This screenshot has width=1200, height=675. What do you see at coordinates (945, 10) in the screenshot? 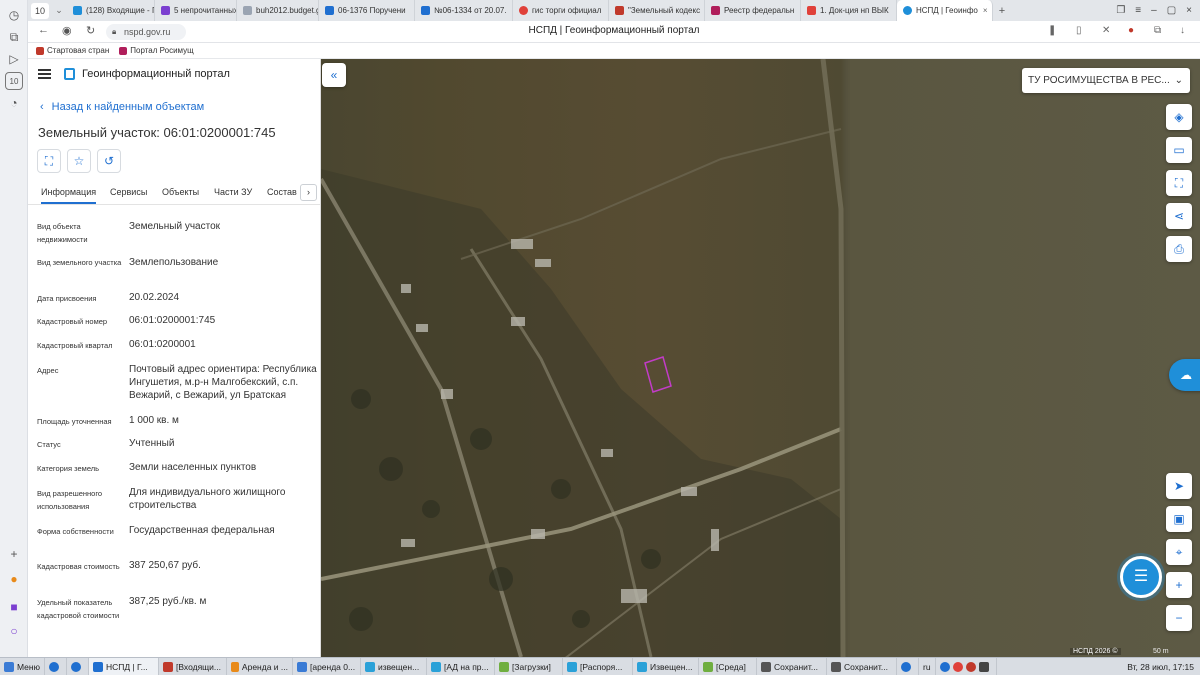
I see `browser-tab-active: НСПД | Геоинфо ×` at bounding box center [945, 10].